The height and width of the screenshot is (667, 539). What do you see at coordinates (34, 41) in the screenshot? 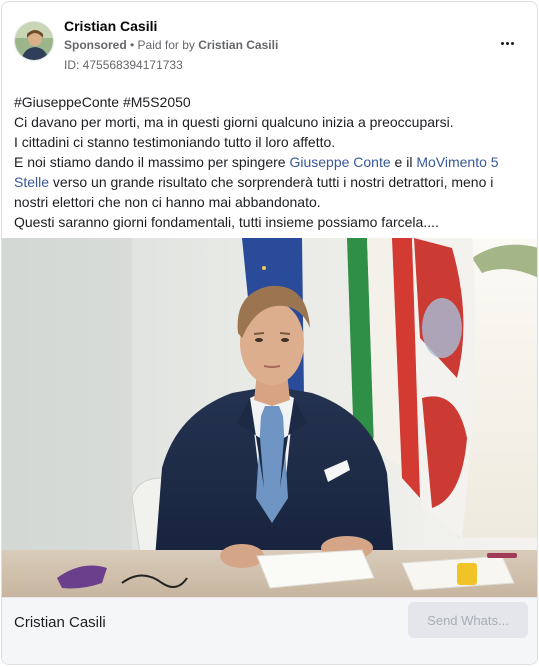
I see `avatar` at bounding box center [34, 41].